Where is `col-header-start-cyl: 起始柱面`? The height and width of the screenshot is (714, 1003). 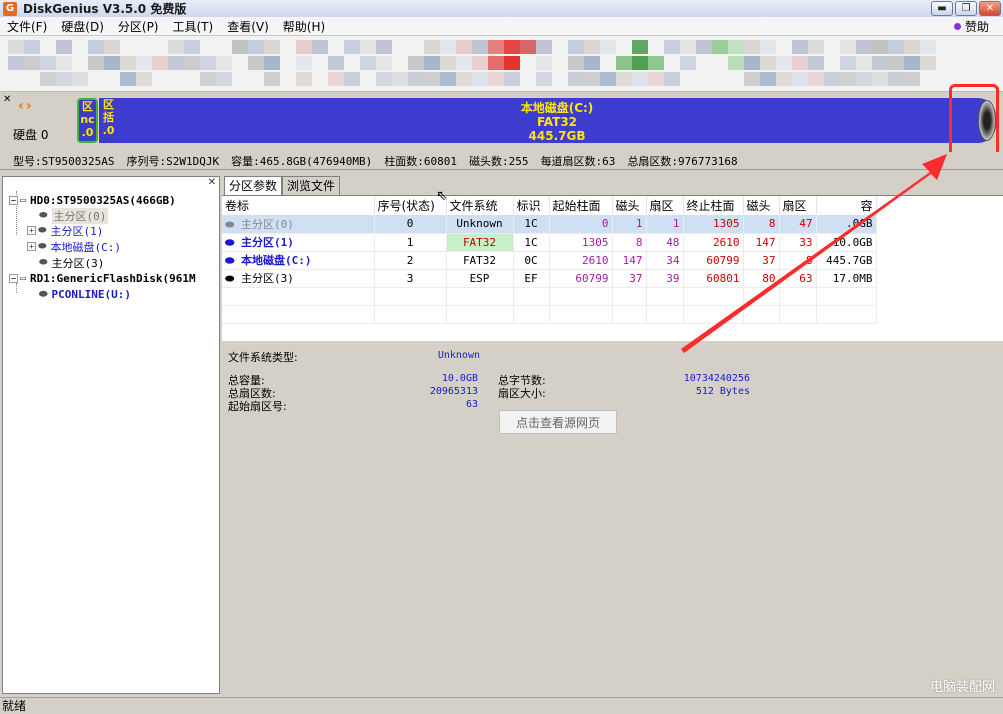 col-header-start-cyl: 起始柱面 is located at coordinates (580, 205).